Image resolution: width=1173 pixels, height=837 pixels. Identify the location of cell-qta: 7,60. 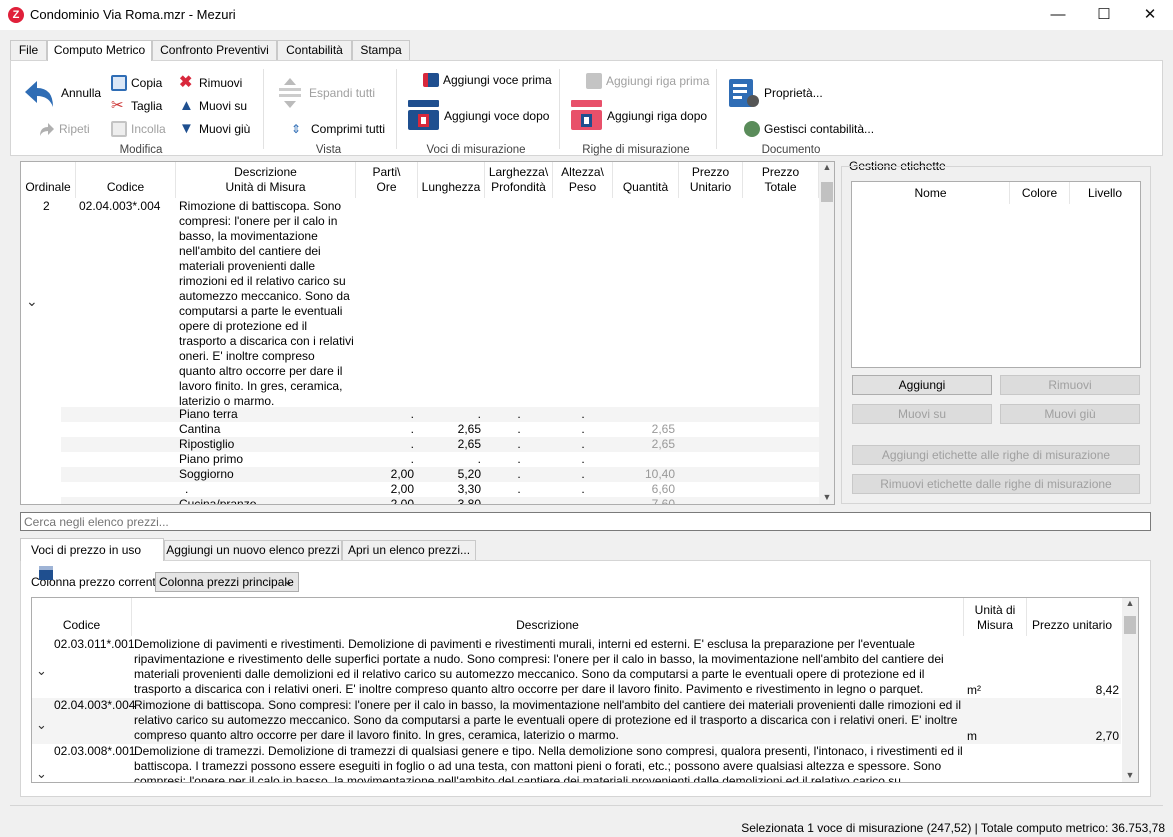
(646, 500).